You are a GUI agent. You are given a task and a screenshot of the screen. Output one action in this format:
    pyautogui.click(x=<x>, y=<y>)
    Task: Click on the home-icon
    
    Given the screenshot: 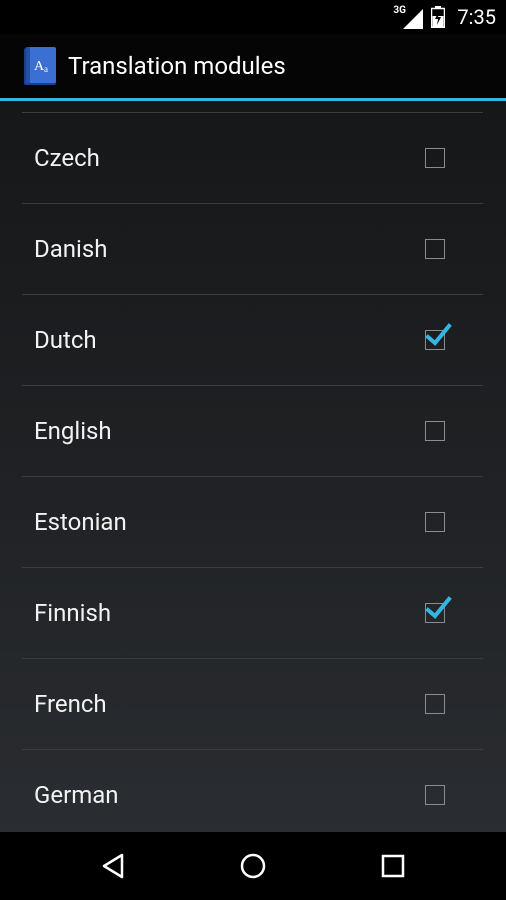 What is the action you would take?
    pyautogui.click(x=253, y=866)
    